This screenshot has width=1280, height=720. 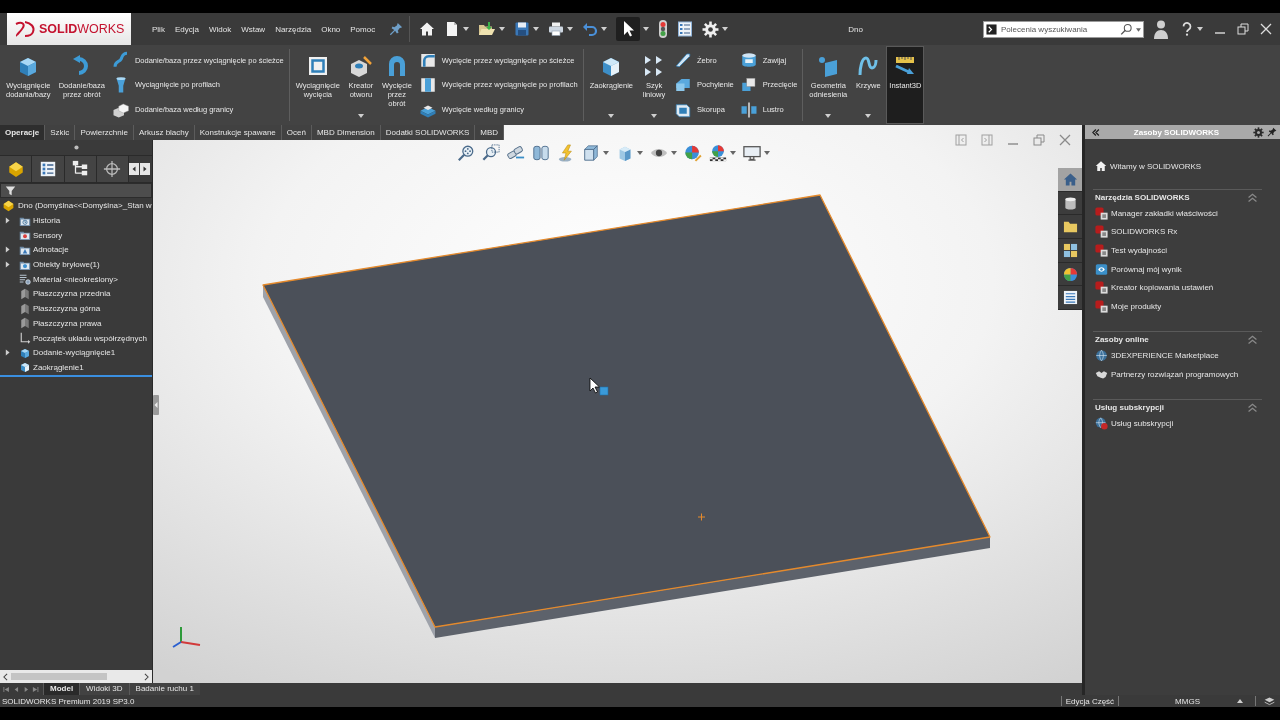 I want to click on menu-item: Narzędzia, so click(x=293, y=29).